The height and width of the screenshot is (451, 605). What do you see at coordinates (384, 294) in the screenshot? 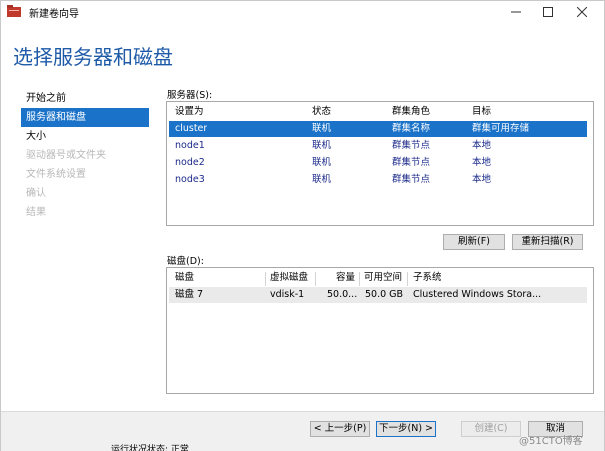
I see `disk-free-space: 50.0 GB` at bounding box center [384, 294].